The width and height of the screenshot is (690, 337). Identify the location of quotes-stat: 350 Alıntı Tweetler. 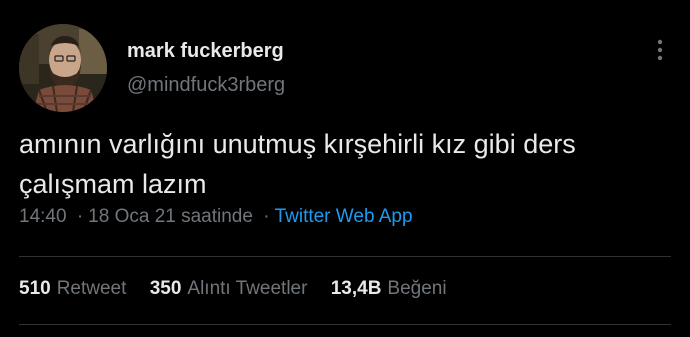
(229, 289).